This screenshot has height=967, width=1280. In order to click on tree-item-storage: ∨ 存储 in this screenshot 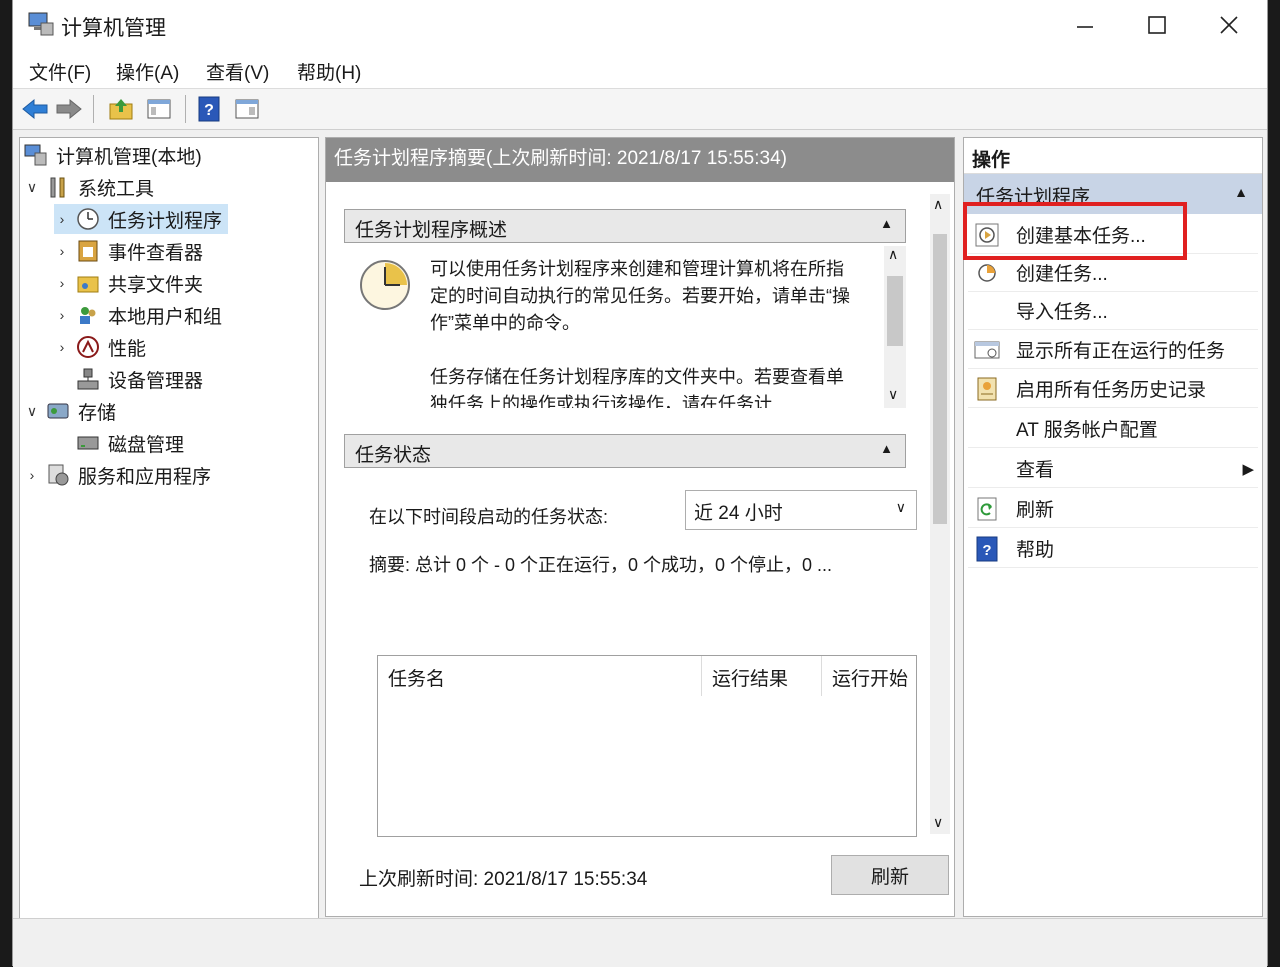, I will do `click(70, 411)`.